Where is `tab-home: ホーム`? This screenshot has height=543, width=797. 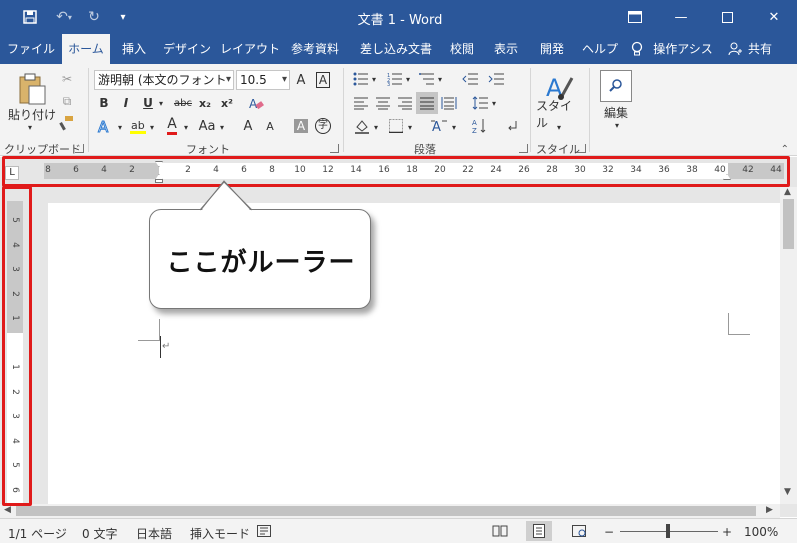 tab-home: ホーム is located at coordinates (86, 49).